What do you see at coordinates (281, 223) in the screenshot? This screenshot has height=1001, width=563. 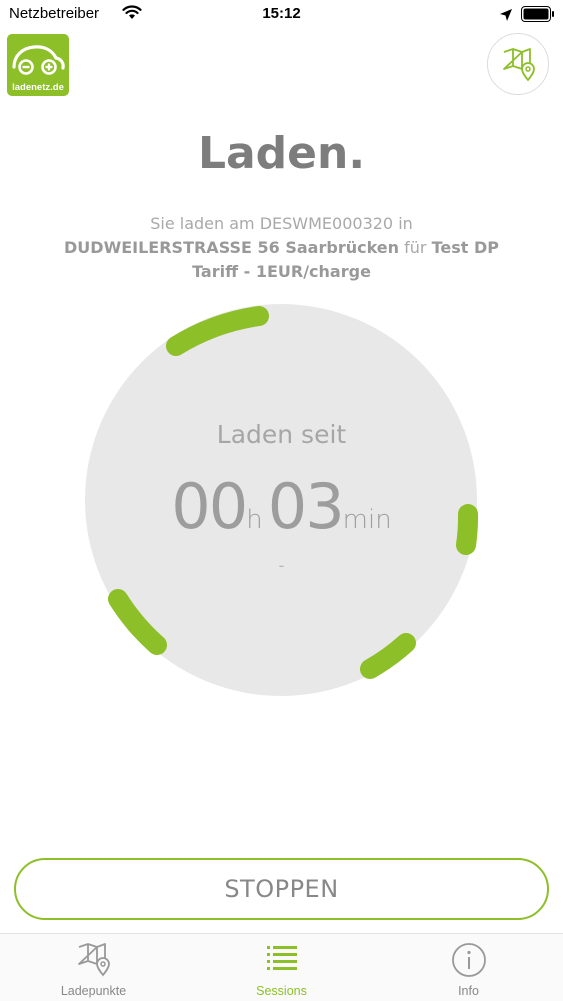 I see `charging-info-prefix: Sie laden am DESWME000320 in` at bounding box center [281, 223].